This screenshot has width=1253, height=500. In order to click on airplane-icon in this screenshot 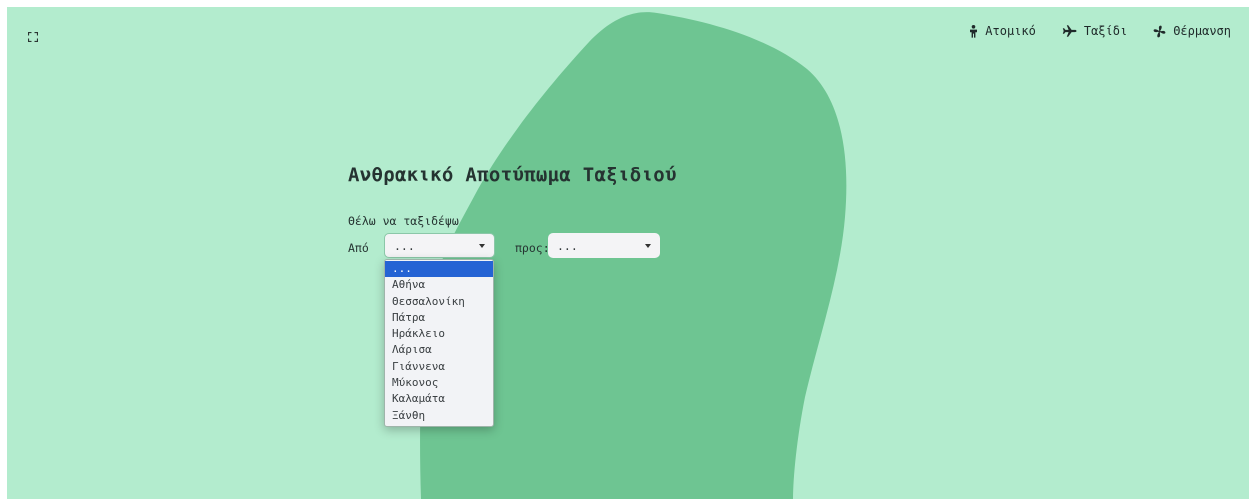, I will do `click(1069, 31)`.